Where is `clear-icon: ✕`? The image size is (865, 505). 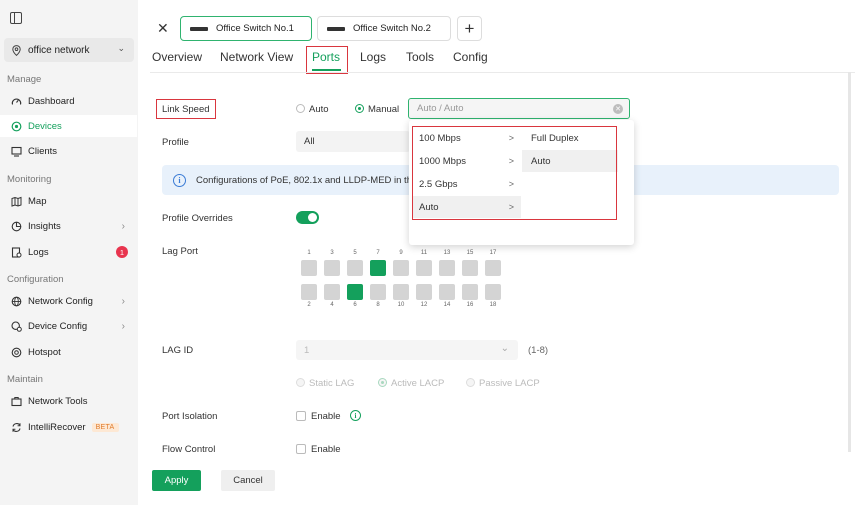
clear-icon: ✕ is located at coordinates (618, 109).